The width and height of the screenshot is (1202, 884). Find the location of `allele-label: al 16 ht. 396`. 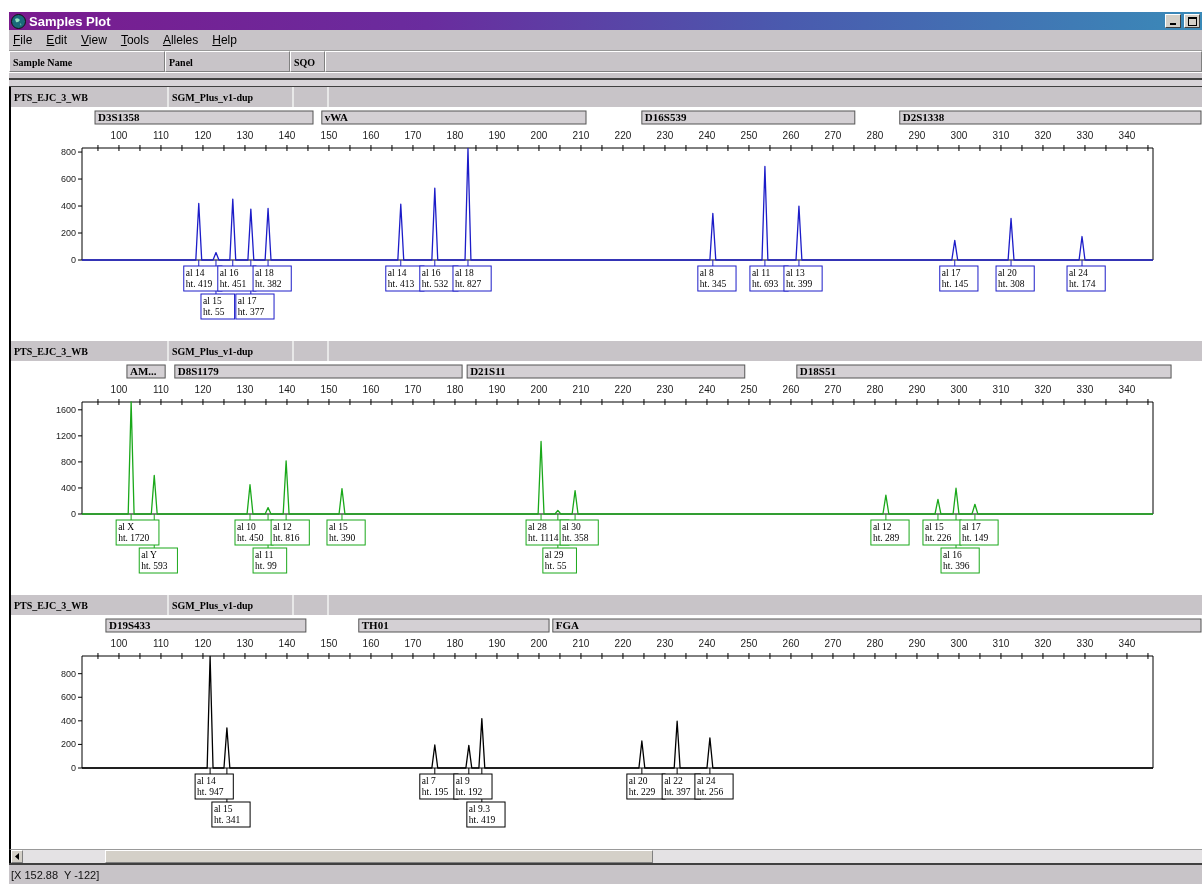

allele-label: al 16 ht. 396 is located at coordinates (960, 560).